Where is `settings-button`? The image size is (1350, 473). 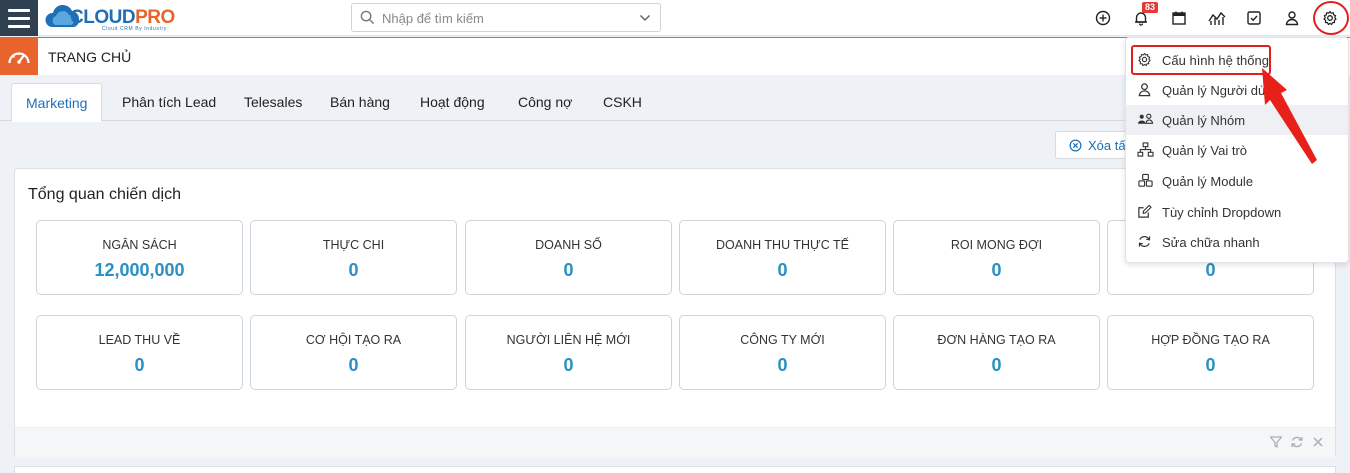 settings-button is located at coordinates (1330, 18).